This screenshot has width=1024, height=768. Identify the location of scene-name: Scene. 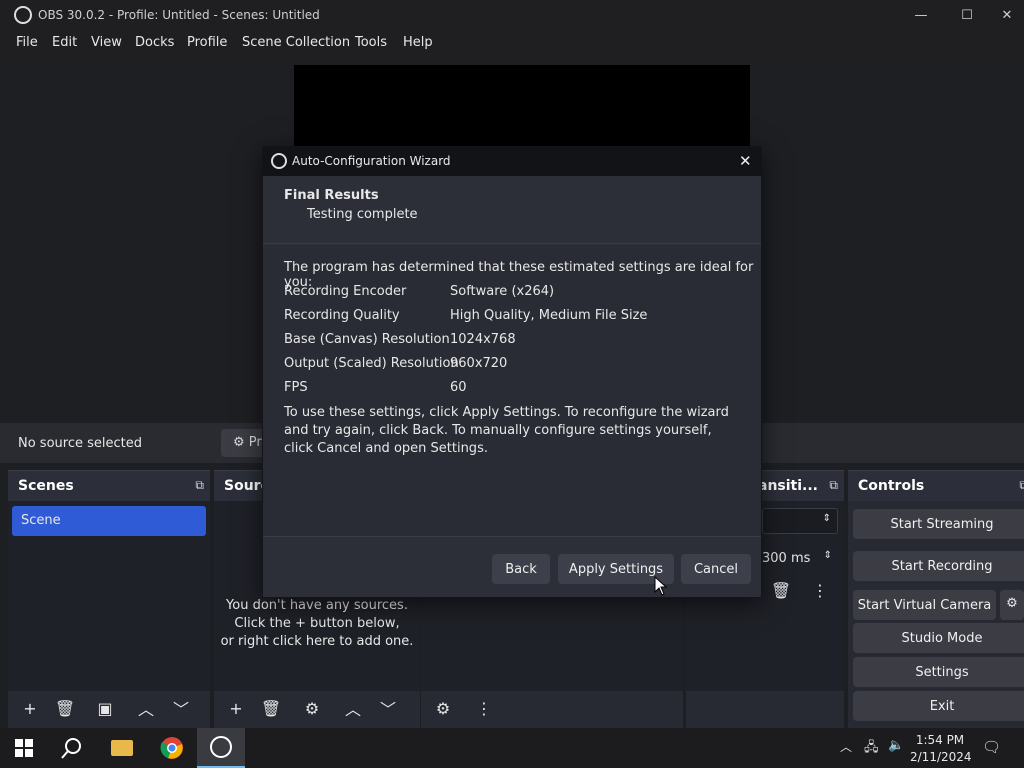
(41, 520).